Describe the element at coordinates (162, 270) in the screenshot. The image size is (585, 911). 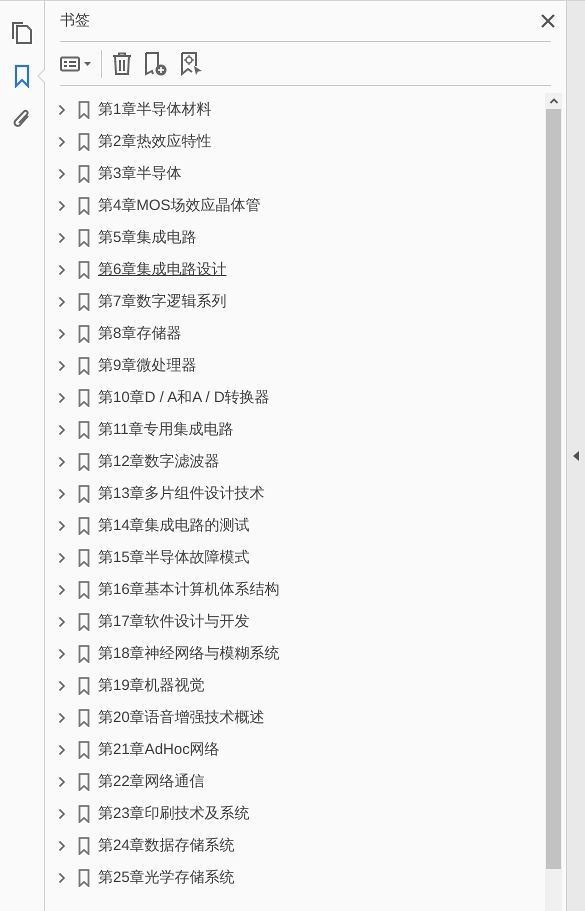
I see `bookmark-item: 第6章集成电路设计` at that location.